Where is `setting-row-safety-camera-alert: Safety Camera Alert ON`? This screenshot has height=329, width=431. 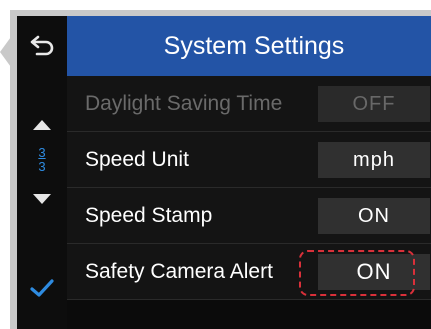 setting-row-safety-camera-alert: Safety Camera Alert ON is located at coordinates (249, 272).